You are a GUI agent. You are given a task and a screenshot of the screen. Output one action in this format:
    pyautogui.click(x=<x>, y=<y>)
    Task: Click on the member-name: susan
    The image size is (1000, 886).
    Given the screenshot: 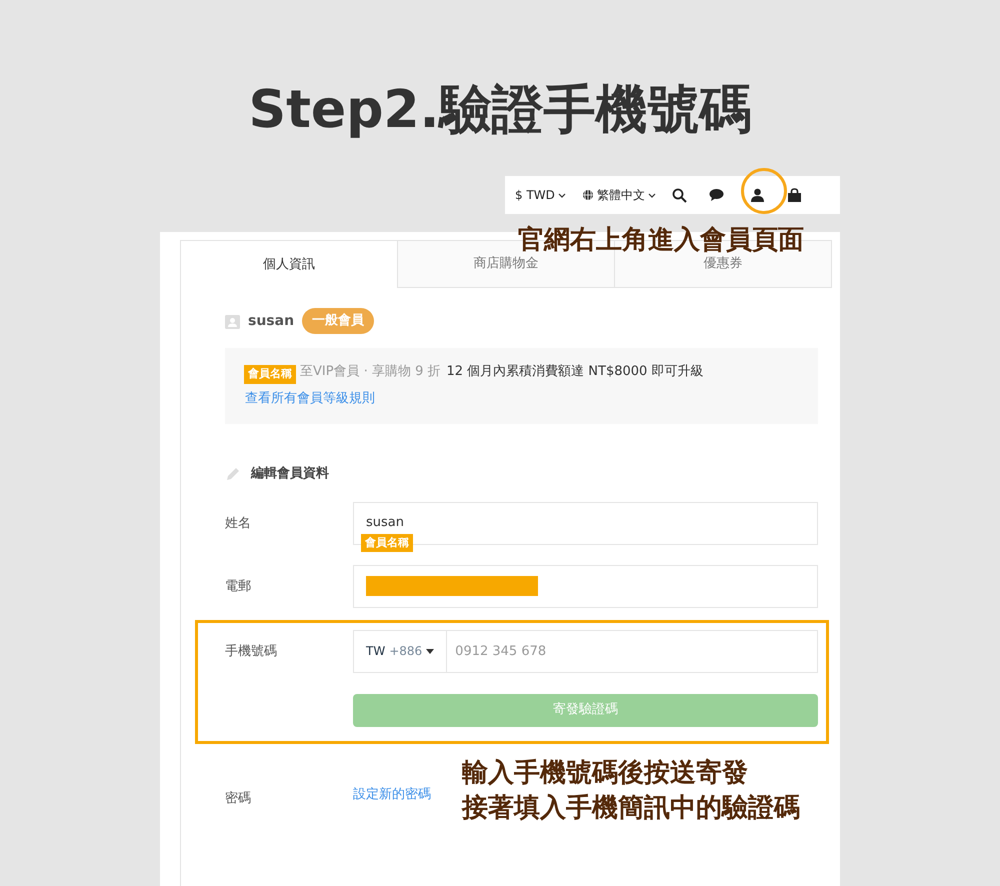 What is the action you would take?
    pyautogui.click(x=271, y=321)
    